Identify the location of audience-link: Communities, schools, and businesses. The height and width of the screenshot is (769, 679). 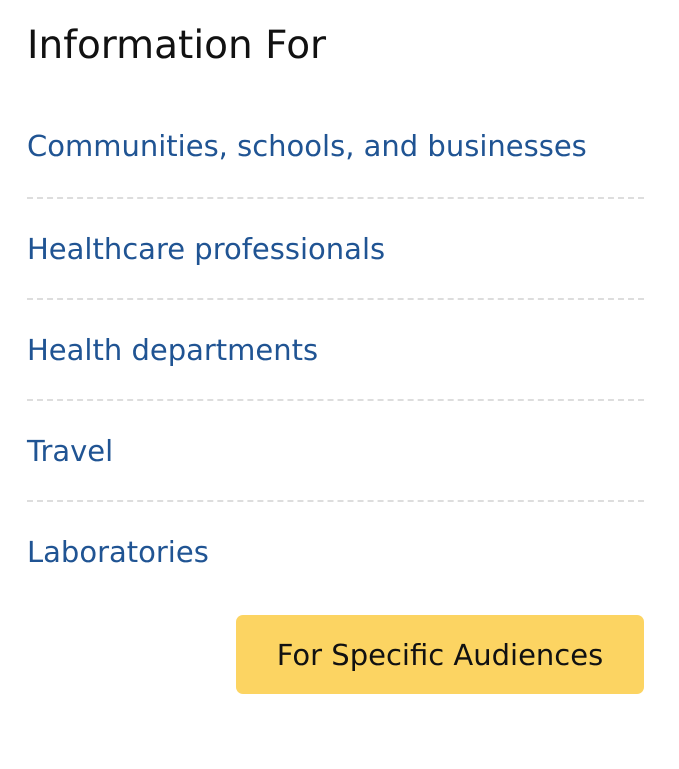
(307, 146).